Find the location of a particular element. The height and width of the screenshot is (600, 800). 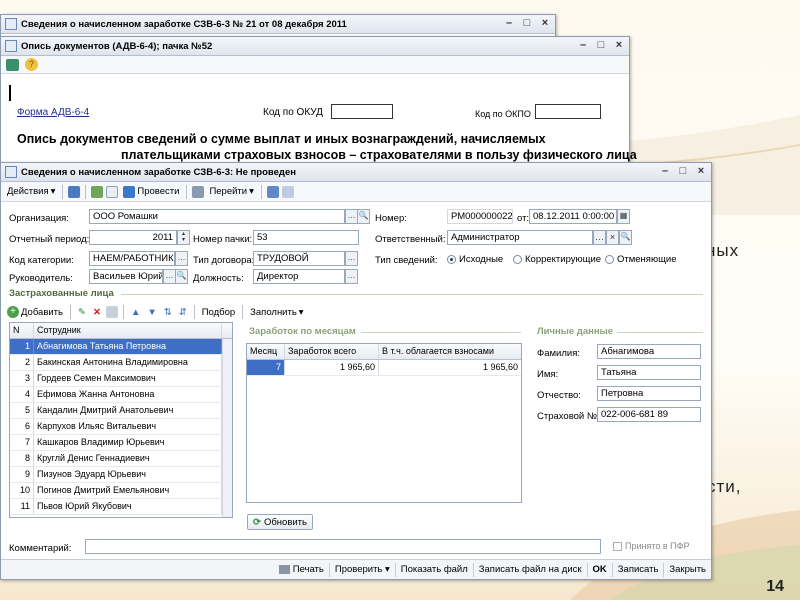

column-header: Месяц is located at coordinates (266, 351).